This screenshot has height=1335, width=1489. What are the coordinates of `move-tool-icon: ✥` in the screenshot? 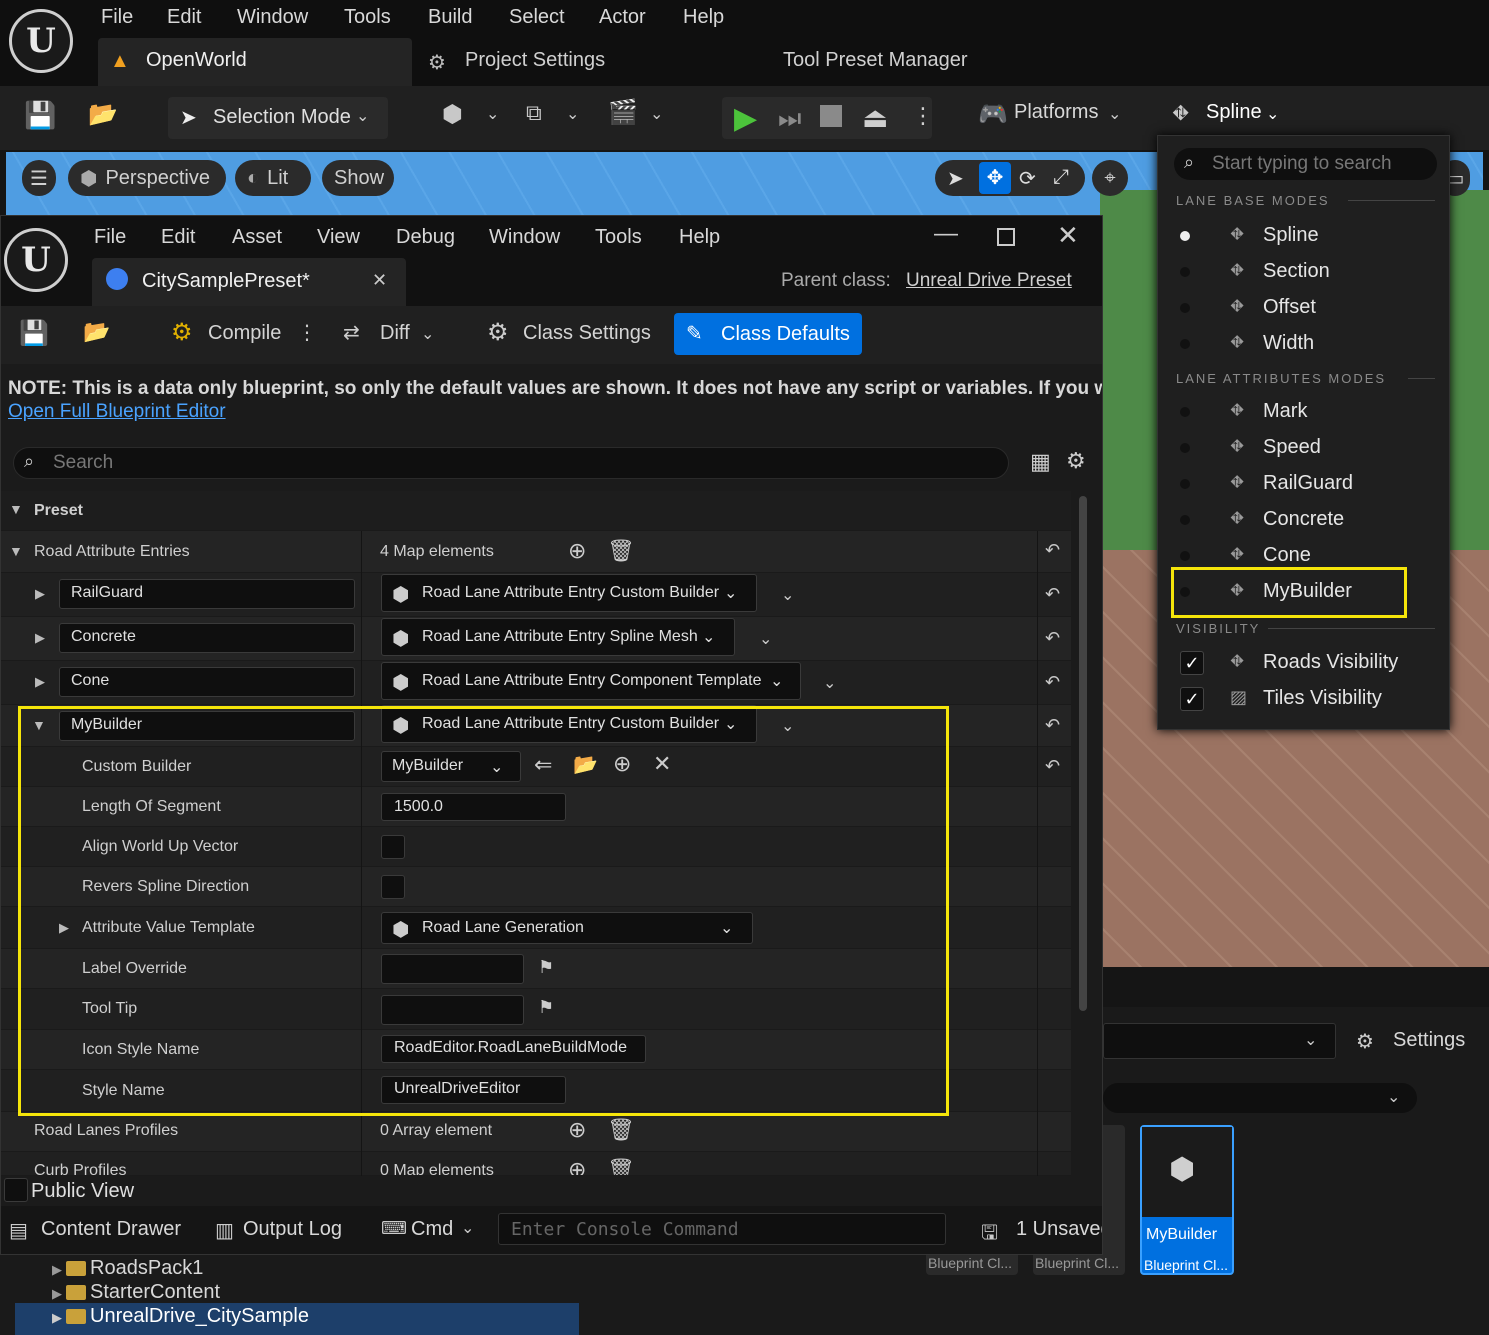 It's located at (995, 178).